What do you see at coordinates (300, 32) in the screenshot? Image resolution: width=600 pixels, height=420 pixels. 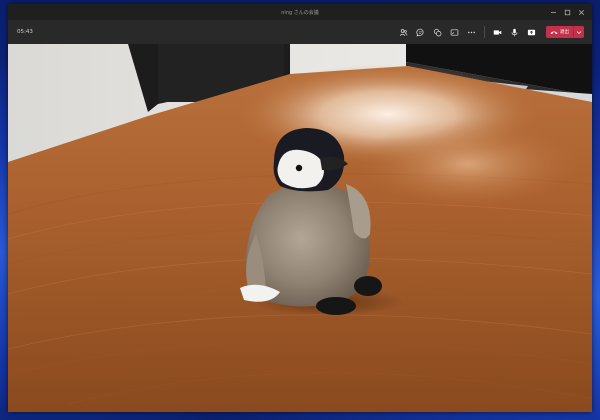 I see `meeting-toolbar: 05:43 退出` at bounding box center [300, 32].